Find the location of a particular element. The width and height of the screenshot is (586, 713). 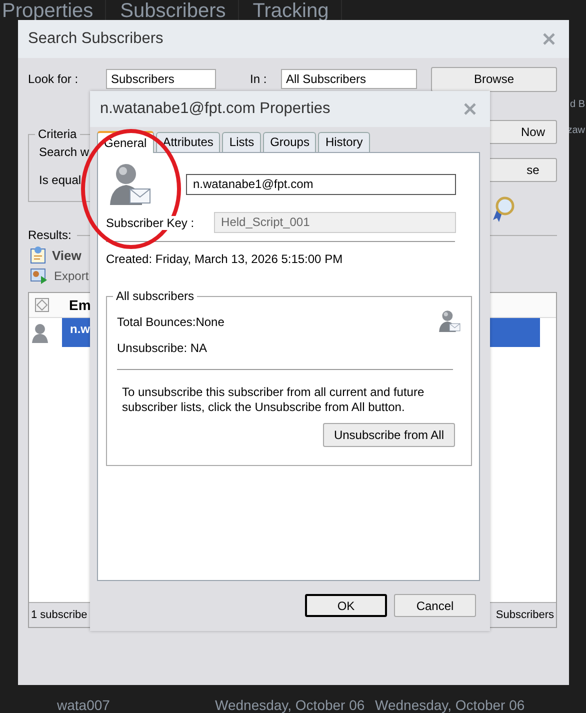

person-icon is located at coordinates (40, 332).